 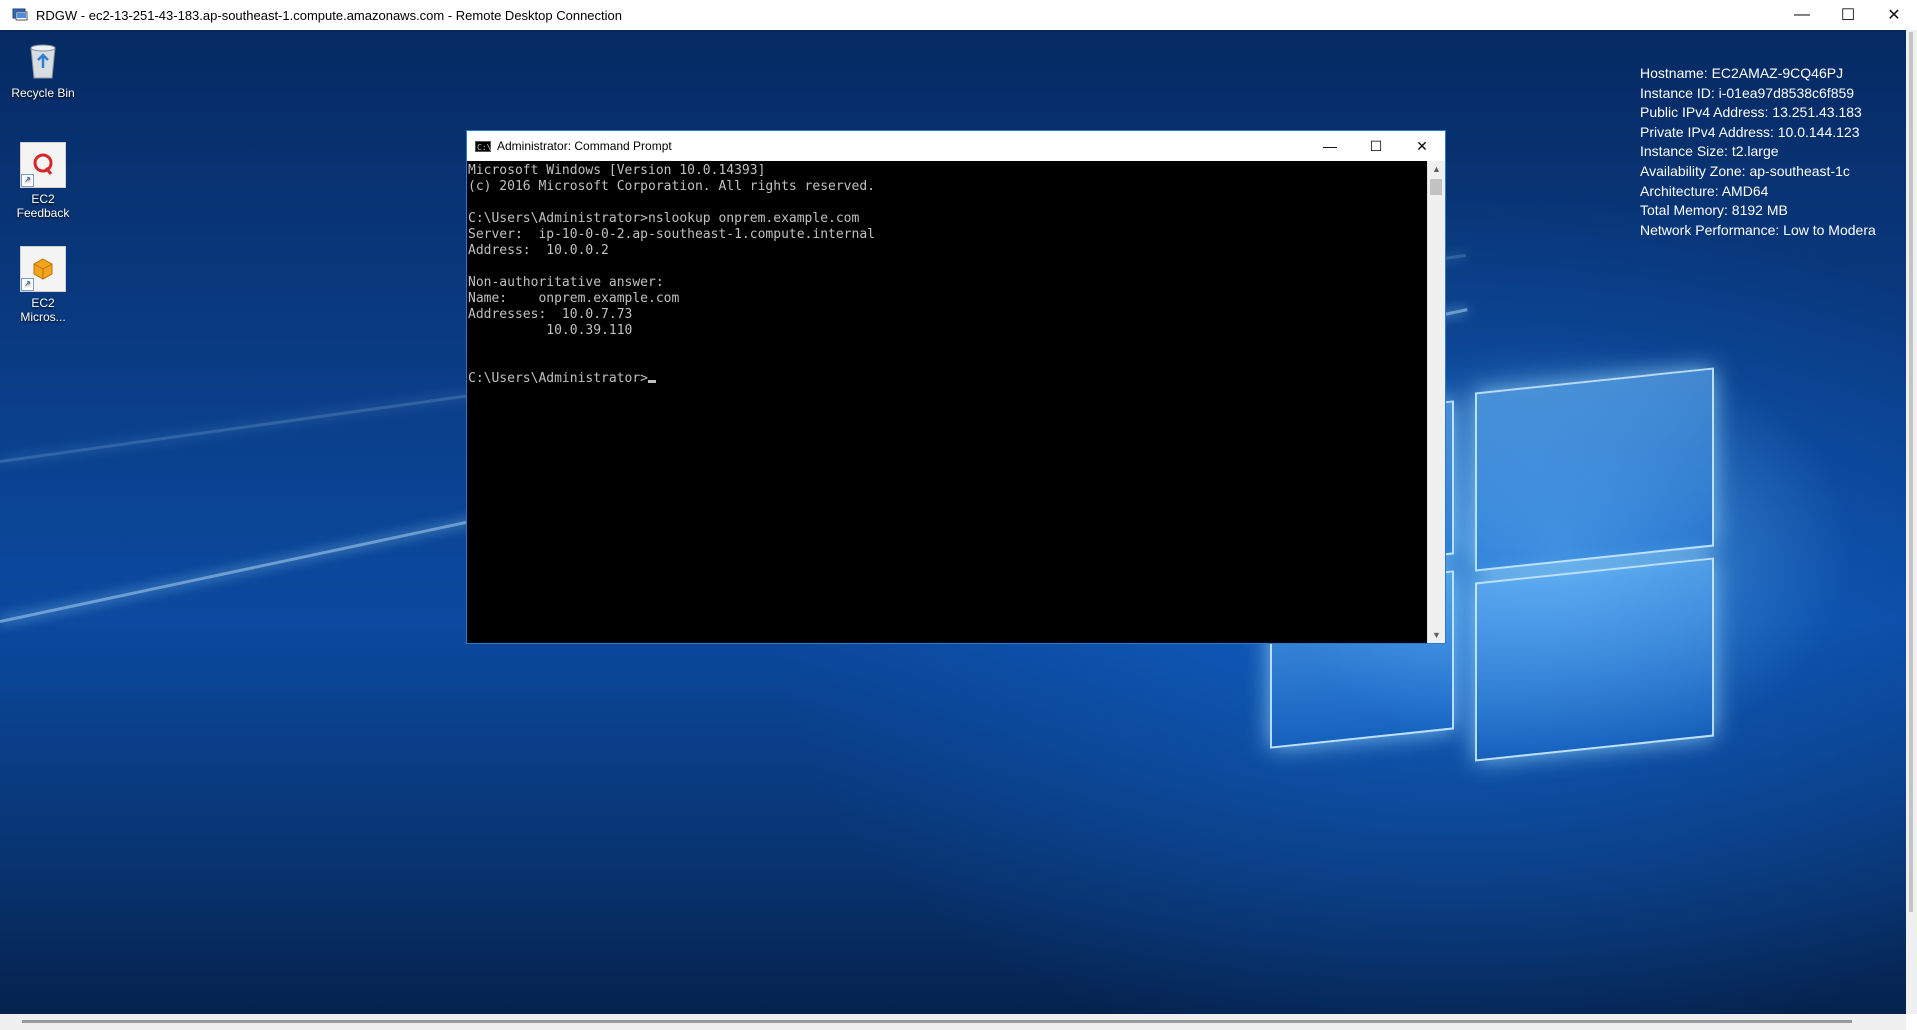 I want to click on remote-desktop-icon, so click(x=20, y=15).